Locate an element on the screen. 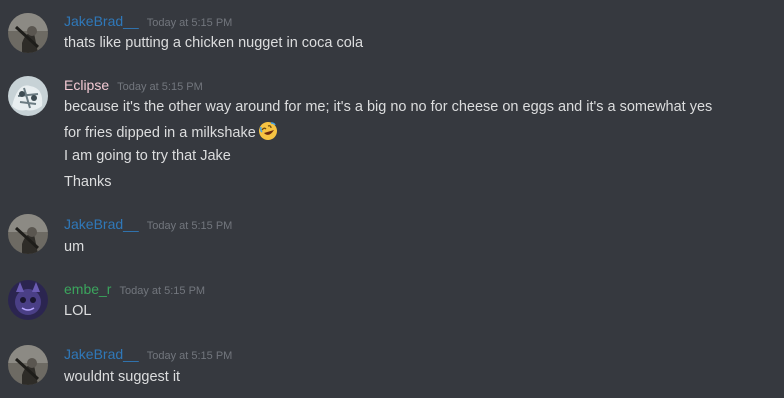 The width and height of the screenshot is (784, 398). message-text: LOL is located at coordinates (78, 311).